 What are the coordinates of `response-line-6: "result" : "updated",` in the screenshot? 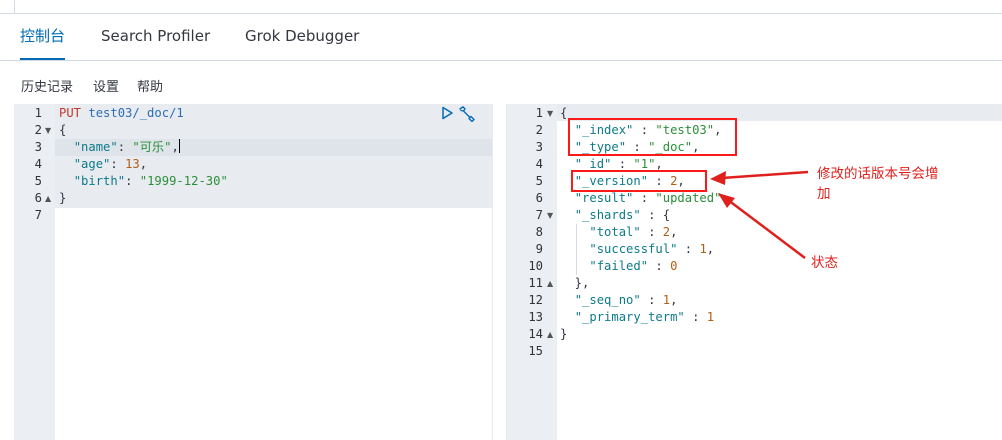 It's located at (651, 198).